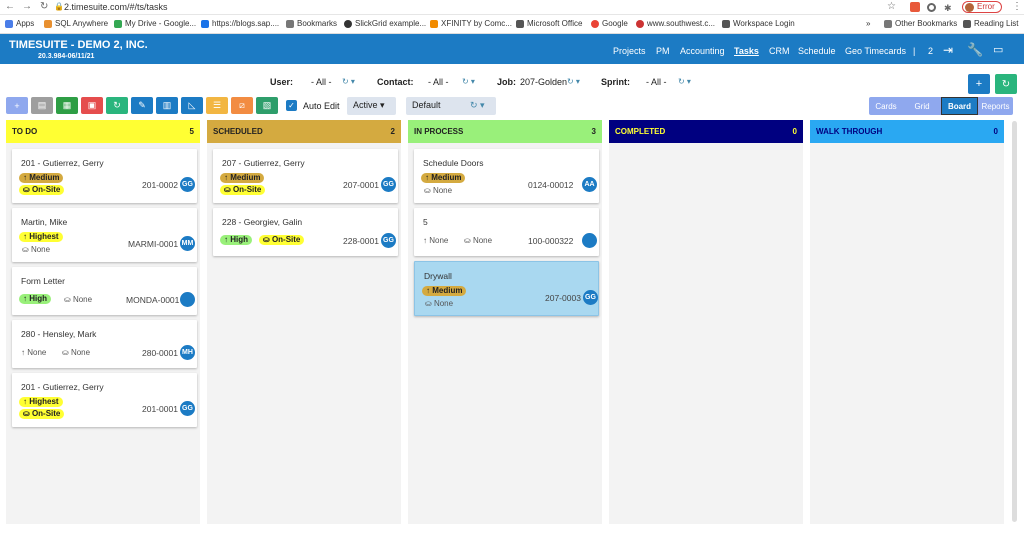  Describe the element at coordinates (506, 288) in the screenshot. I see `task-card-selected: Drywall ↑ Medium ⛀ None 207-0003 GG` at that location.